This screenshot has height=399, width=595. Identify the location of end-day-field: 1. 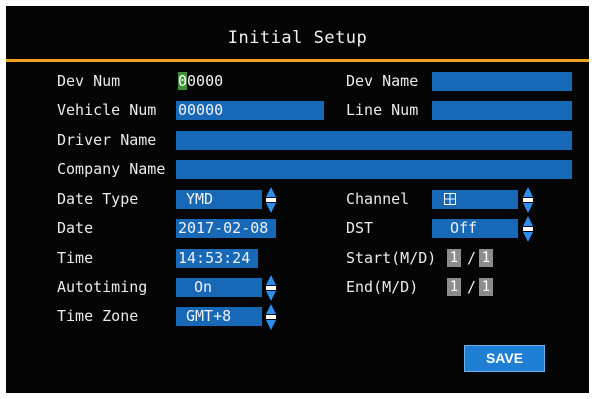
(486, 287).